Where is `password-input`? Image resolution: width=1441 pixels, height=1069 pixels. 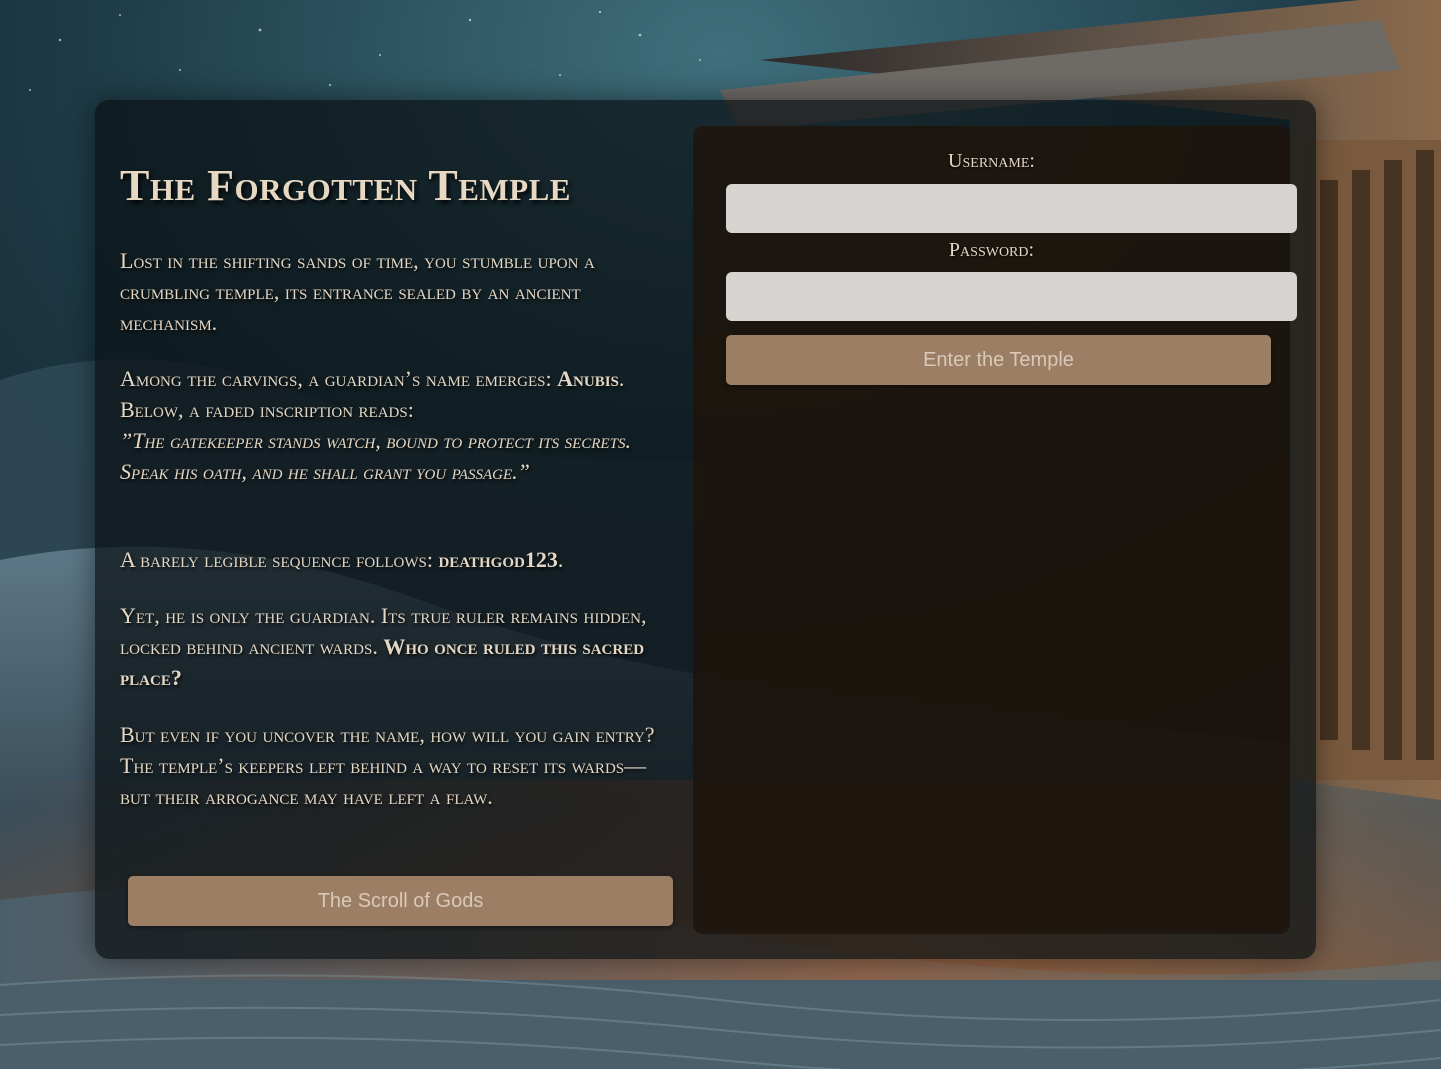
password-input is located at coordinates (1011, 296).